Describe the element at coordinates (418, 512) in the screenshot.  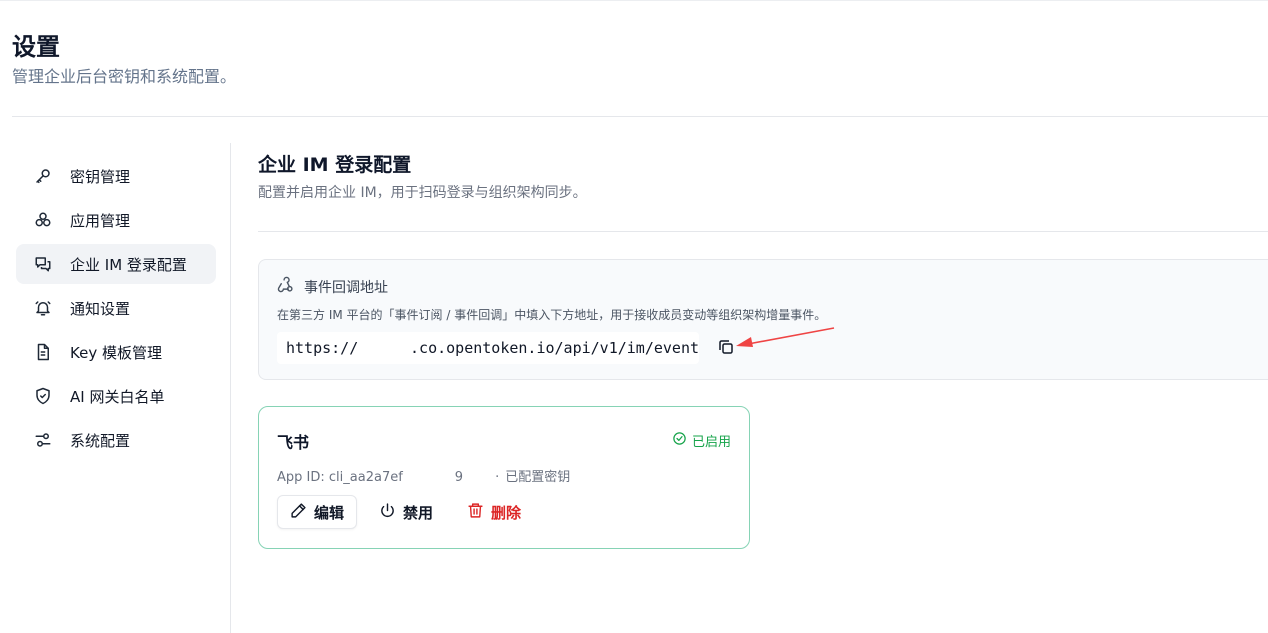
I see `disable-label: 禁用` at that location.